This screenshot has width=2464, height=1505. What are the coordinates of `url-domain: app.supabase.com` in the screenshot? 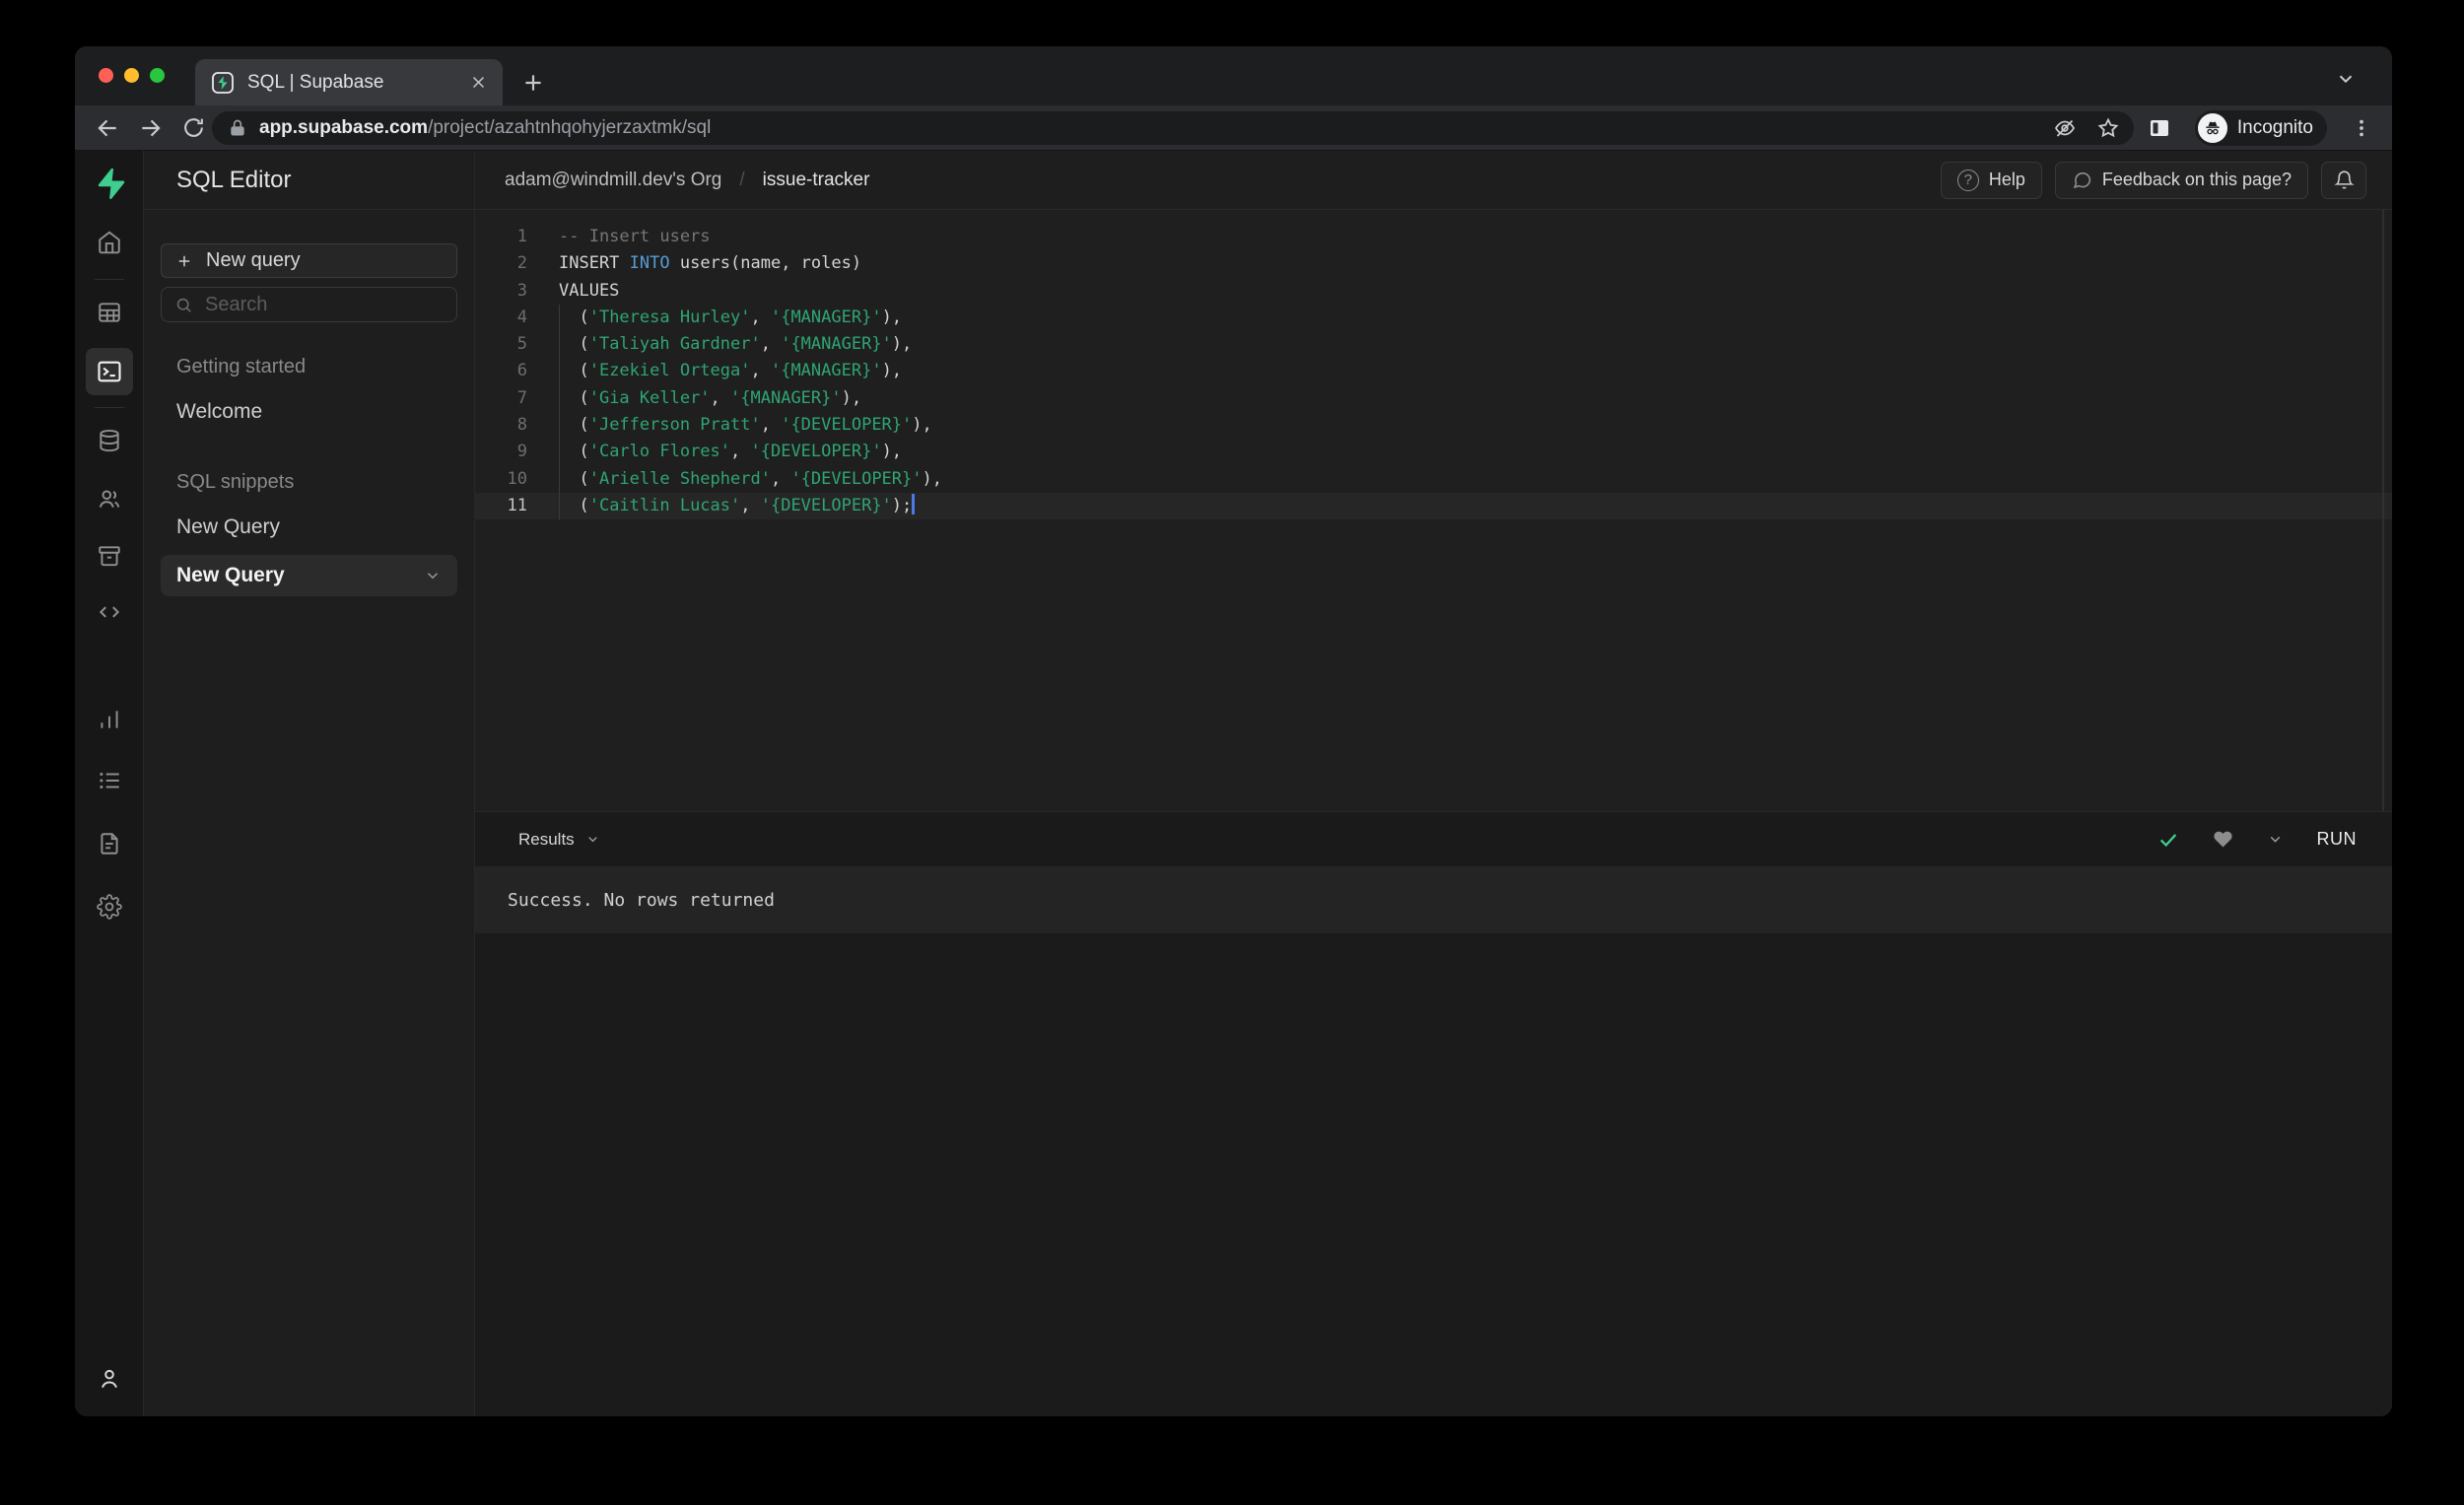 It's located at (344, 127).